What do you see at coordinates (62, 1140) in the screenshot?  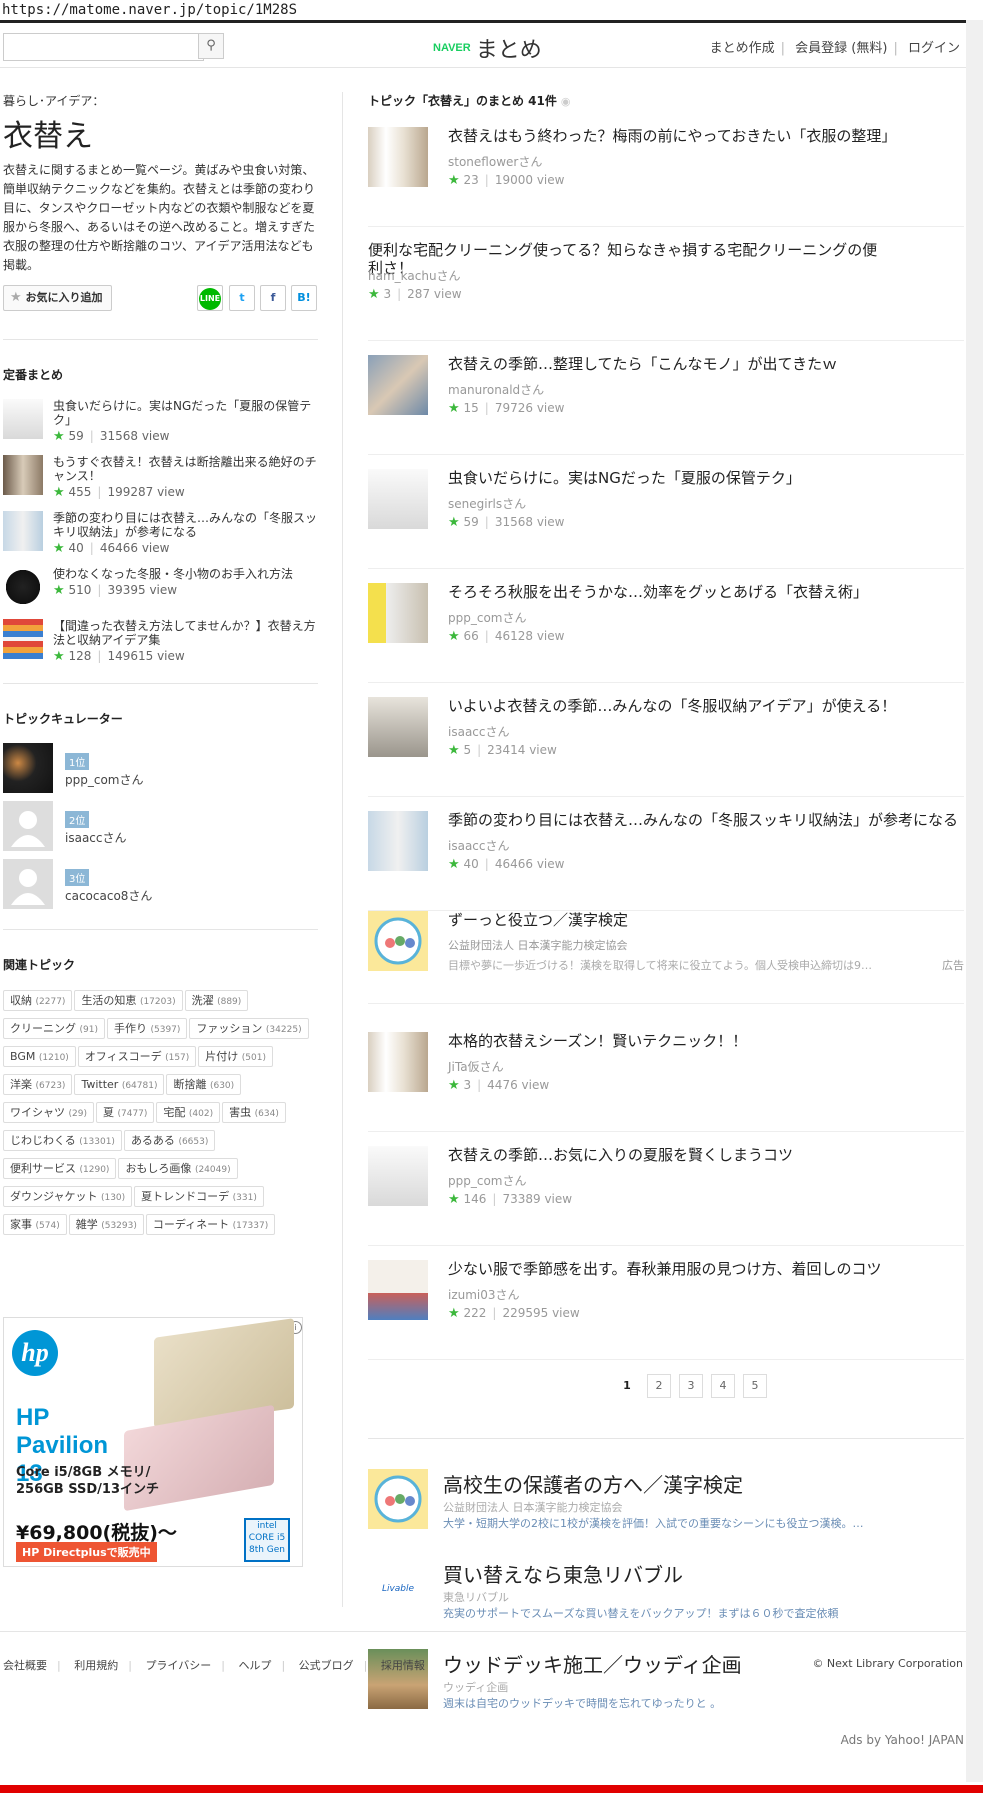 I see `tag-chip: じわじわくる (13301)` at bounding box center [62, 1140].